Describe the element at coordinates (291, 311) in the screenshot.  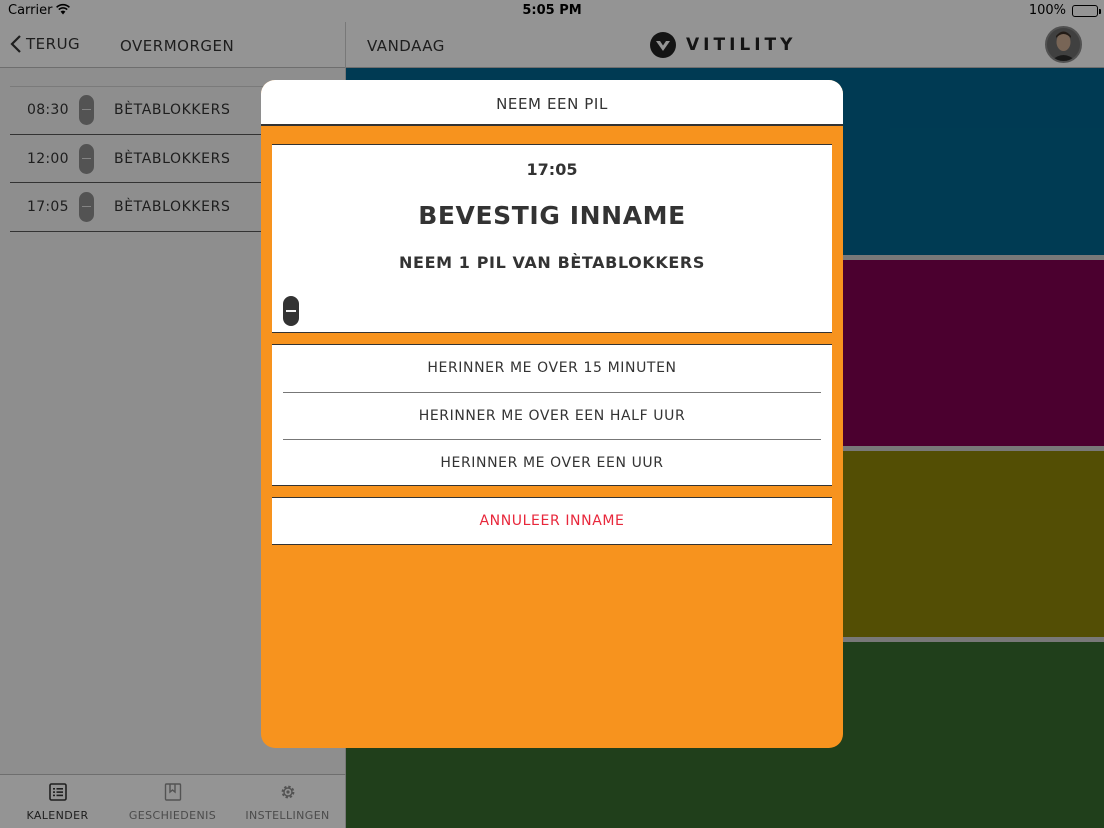
I see `pill-icon` at that location.